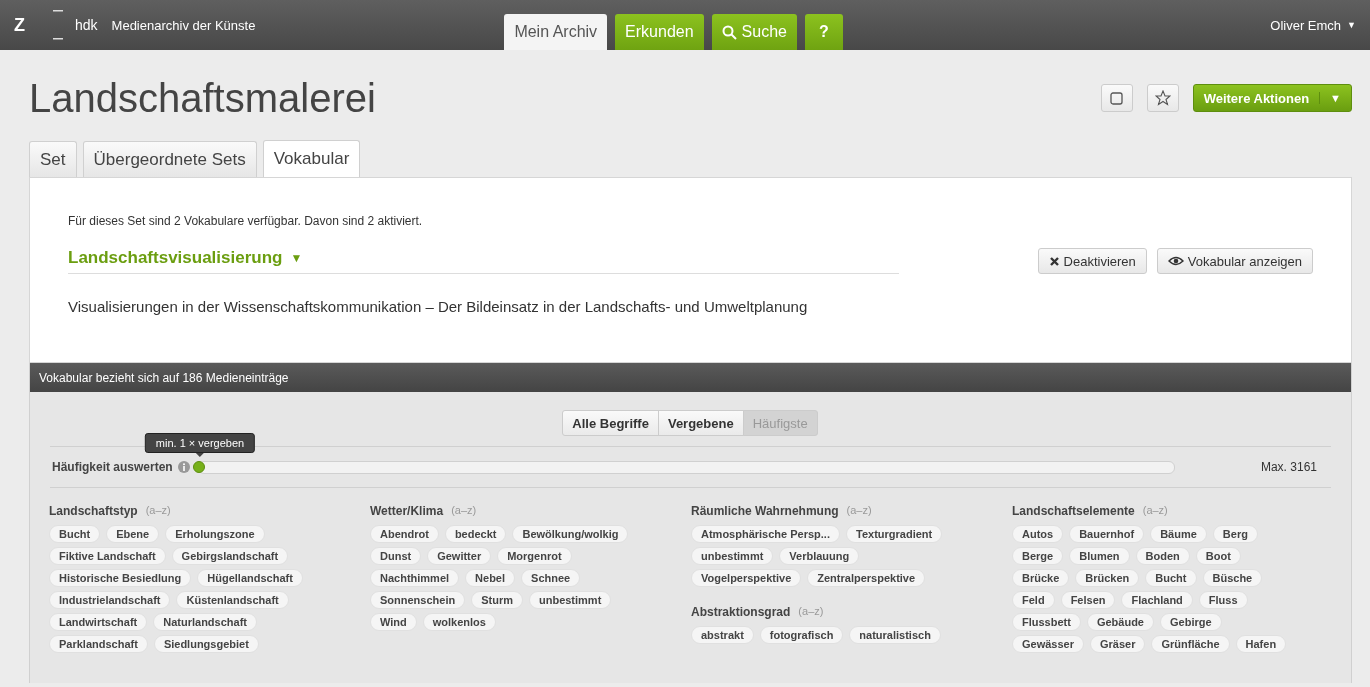 This screenshot has width=1370, height=687. What do you see at coordinates (497, 600) in the screenshot?
I see `term-tag: Sturm` at bounding box center [497, 600].